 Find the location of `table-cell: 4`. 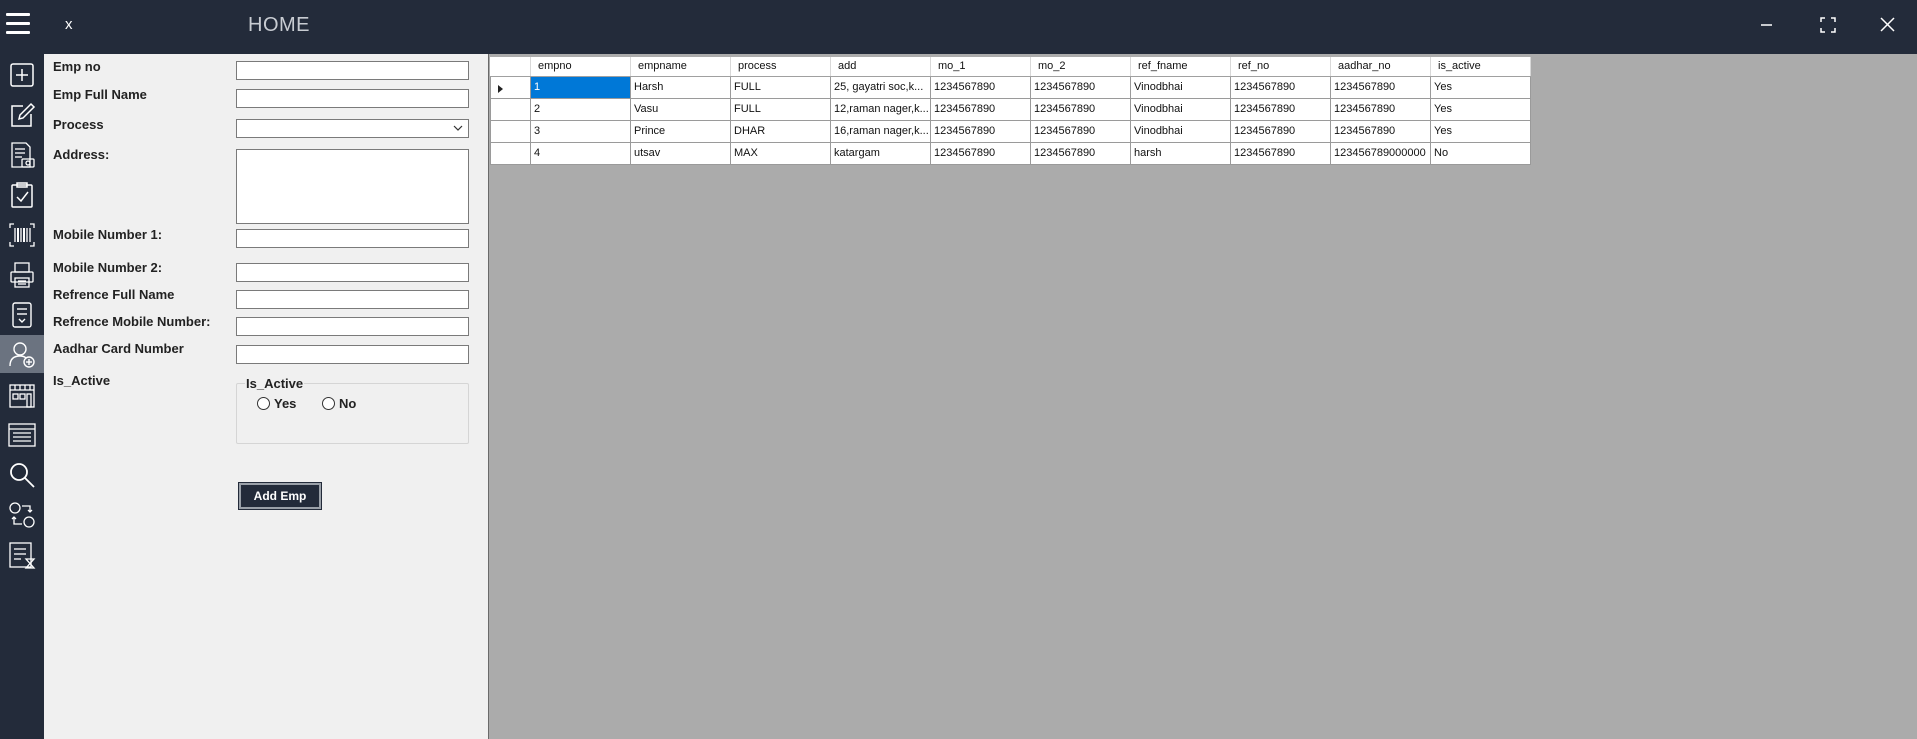

table-cell: 4 is located at coordinates (580, 153).